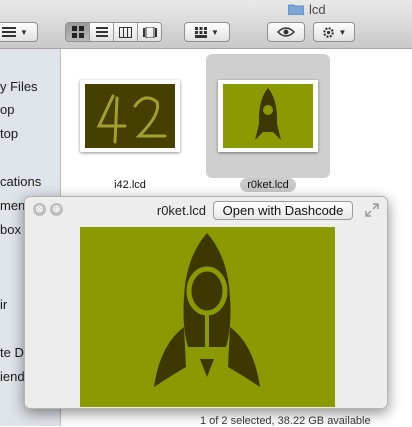 This screenshot has height=427, width=412. What do you see at coordinates (201, 32) in the screenshot?
I see `arrange-icon` at bounding box center [201, 32].